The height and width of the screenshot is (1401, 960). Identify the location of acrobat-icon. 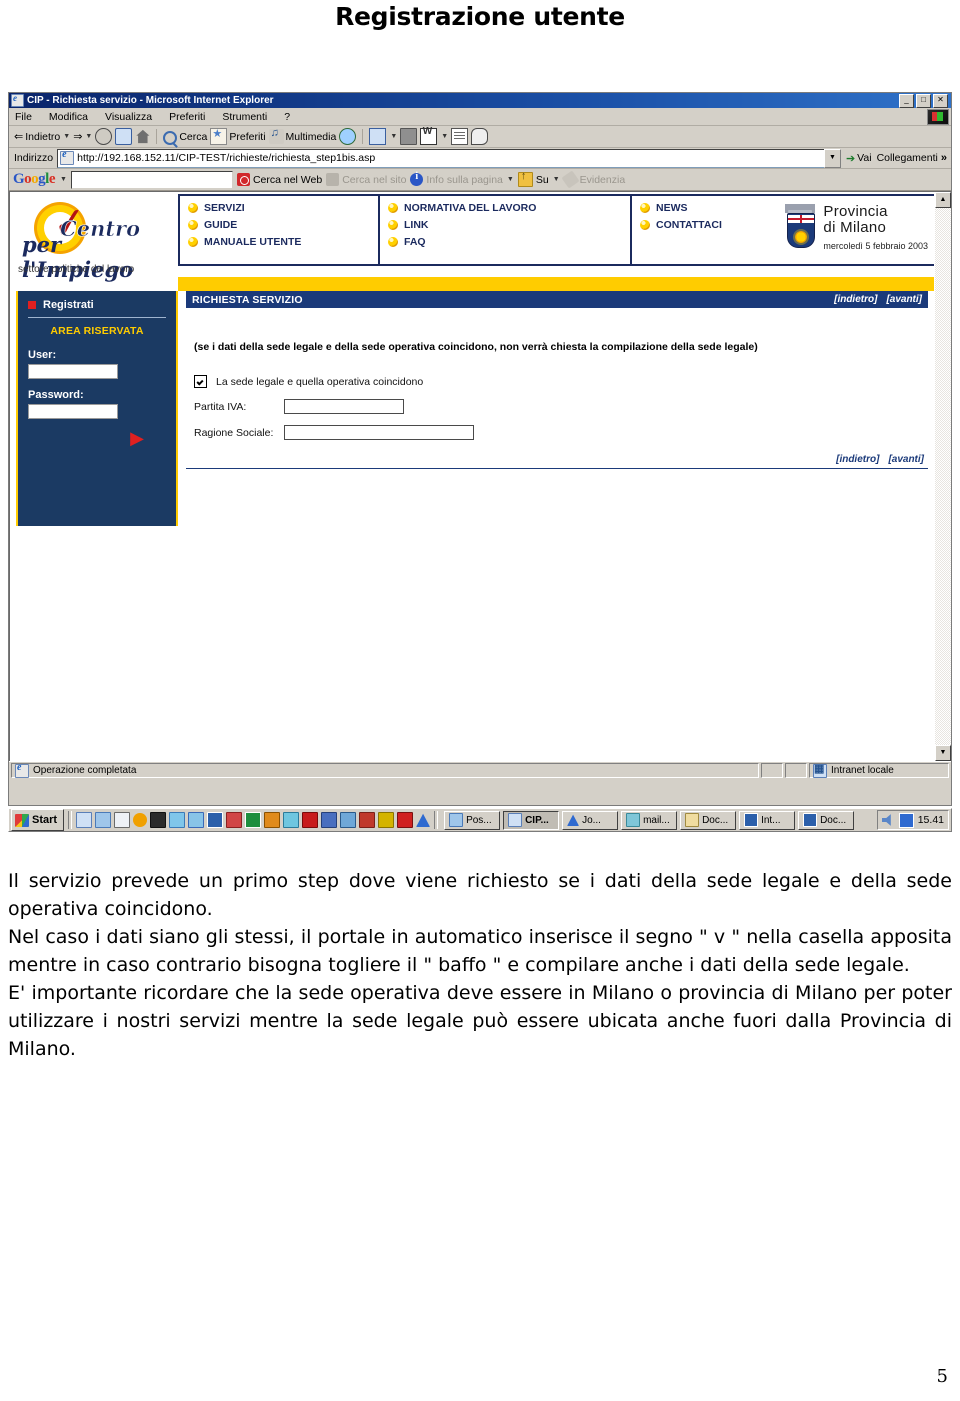
(310, 820).